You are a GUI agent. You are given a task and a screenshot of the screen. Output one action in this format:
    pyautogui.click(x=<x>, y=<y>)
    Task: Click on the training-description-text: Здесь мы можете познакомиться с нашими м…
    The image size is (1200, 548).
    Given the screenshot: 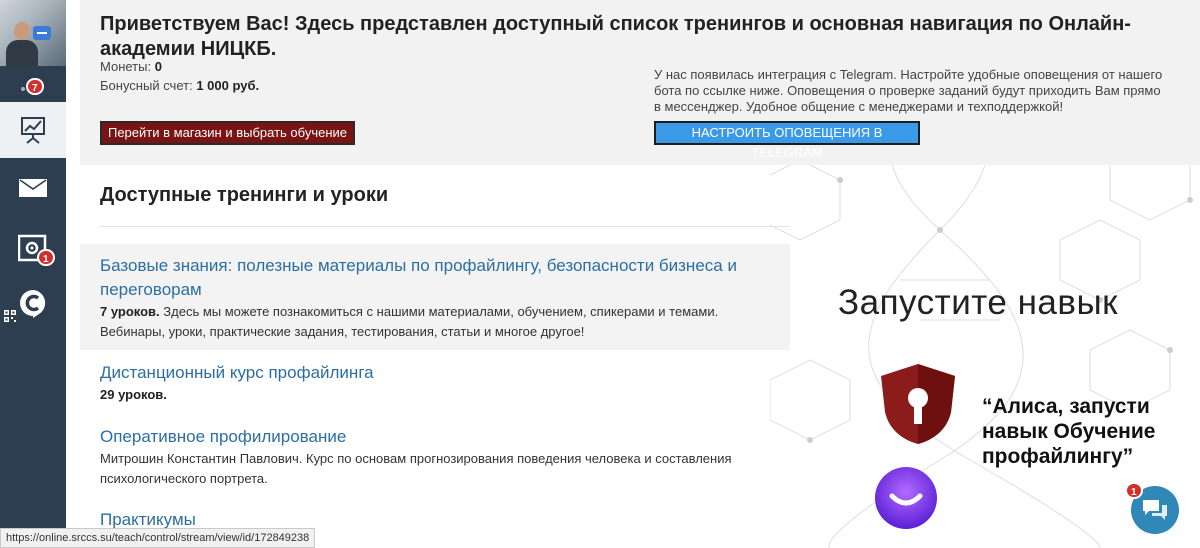 What is the action you would take?
    pyautogui.click(x=409, y=321)
    